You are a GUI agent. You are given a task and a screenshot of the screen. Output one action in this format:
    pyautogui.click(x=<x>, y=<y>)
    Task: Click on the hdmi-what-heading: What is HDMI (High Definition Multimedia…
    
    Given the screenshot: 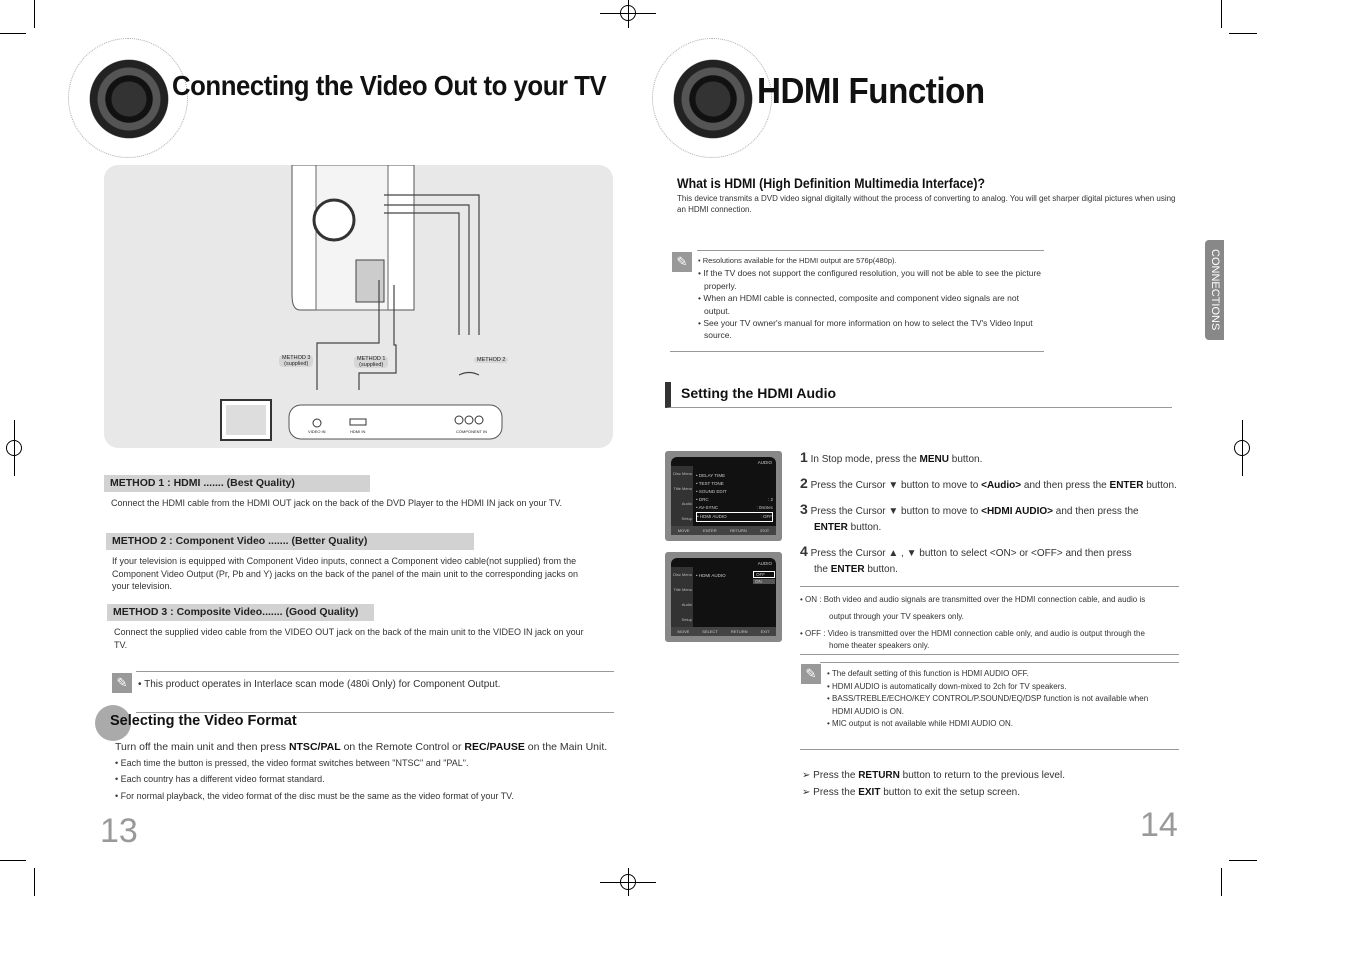 What is the action you would take?
    pyautogui.click(x=831, y=183)
    